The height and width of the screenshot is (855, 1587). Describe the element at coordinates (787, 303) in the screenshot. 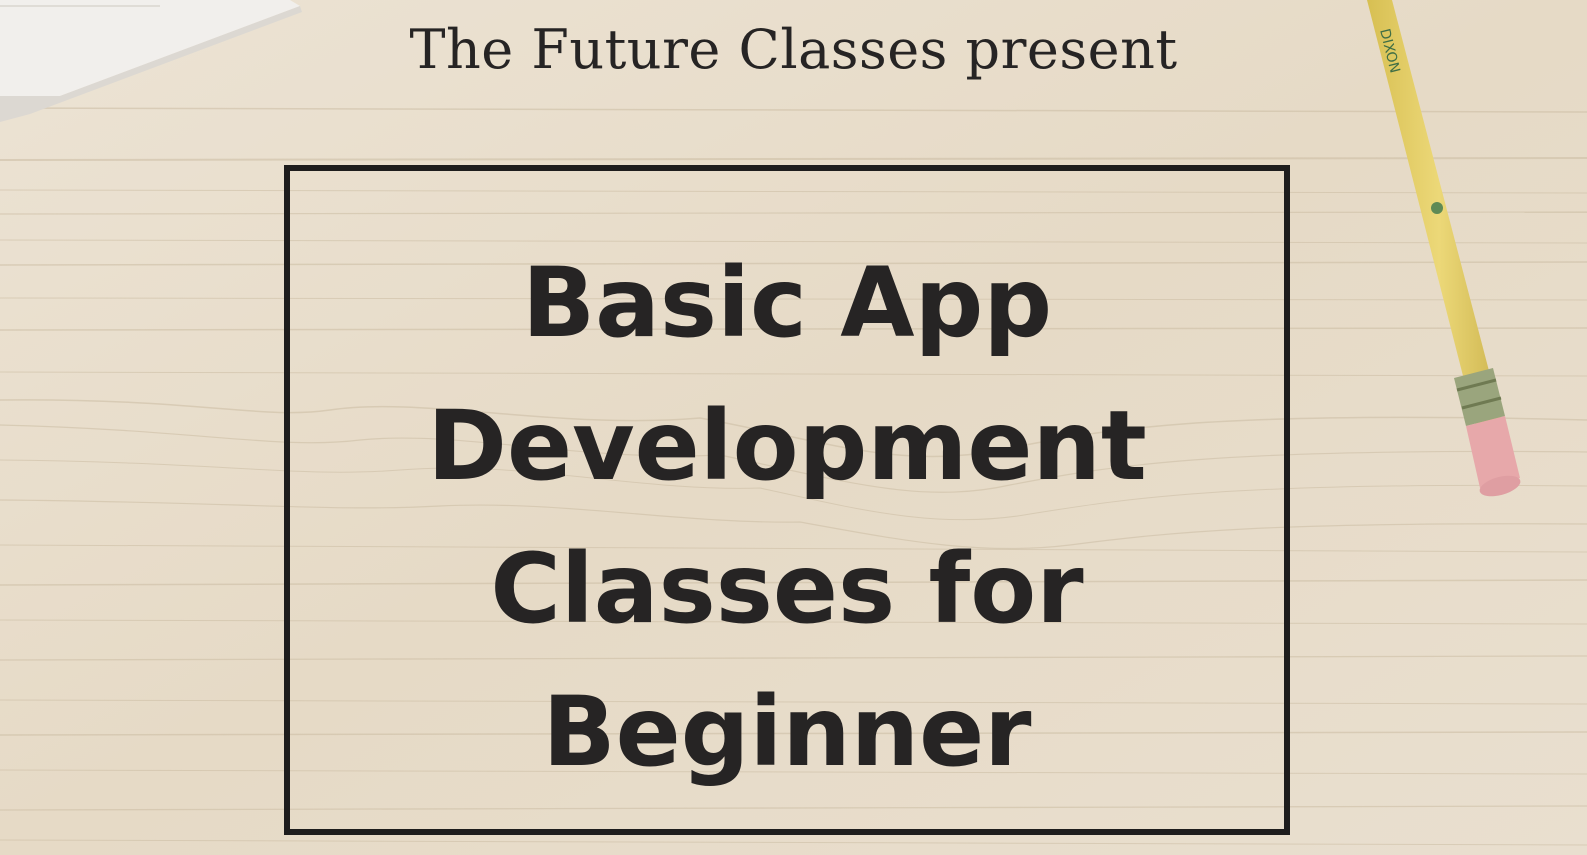

I see `headline-line-1: Basic App` at that location.